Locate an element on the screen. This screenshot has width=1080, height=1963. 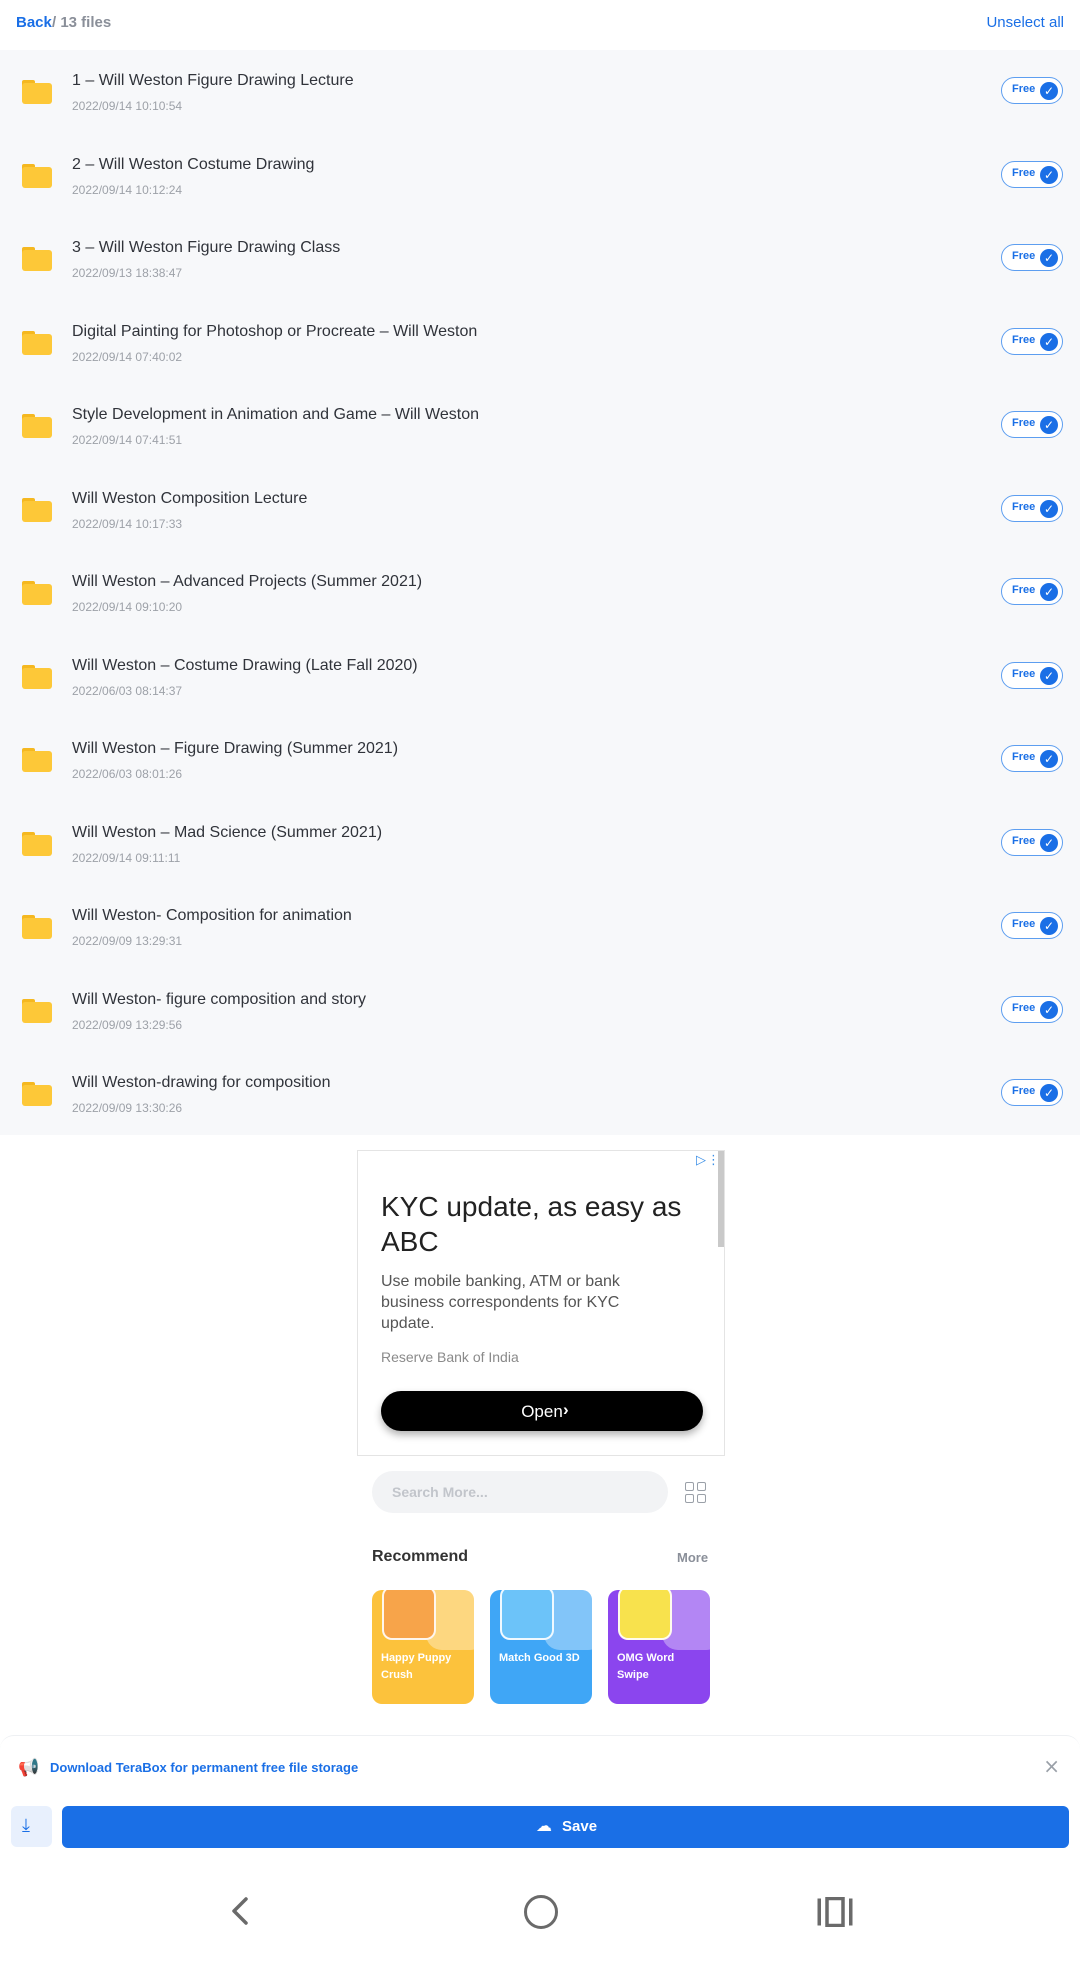
download-button: ⤓ is located at coordinates (31, 1826).